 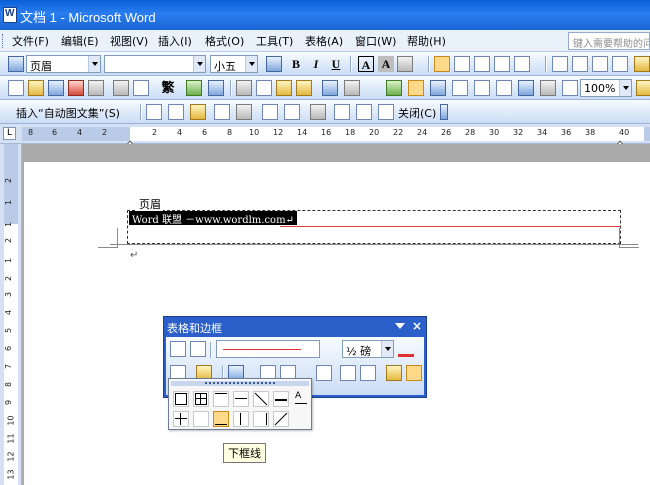 I want to click on palette-drag-handle, so click(x=240, y=383).